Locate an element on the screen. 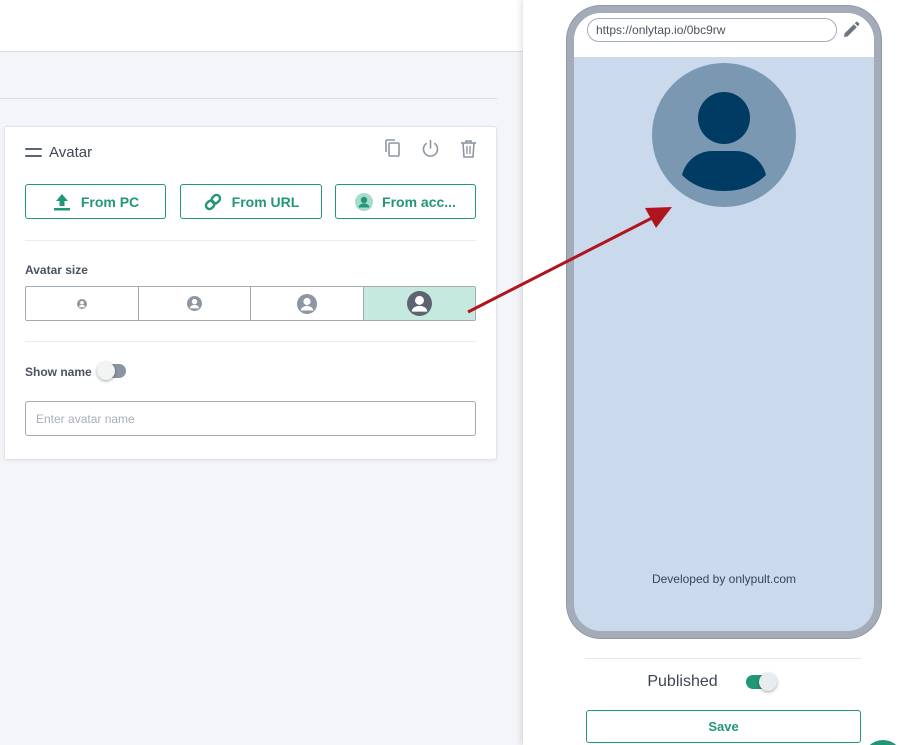 This screenshot has width=900, height=745. card-header: Avatar is located at coordinates (58, 152).